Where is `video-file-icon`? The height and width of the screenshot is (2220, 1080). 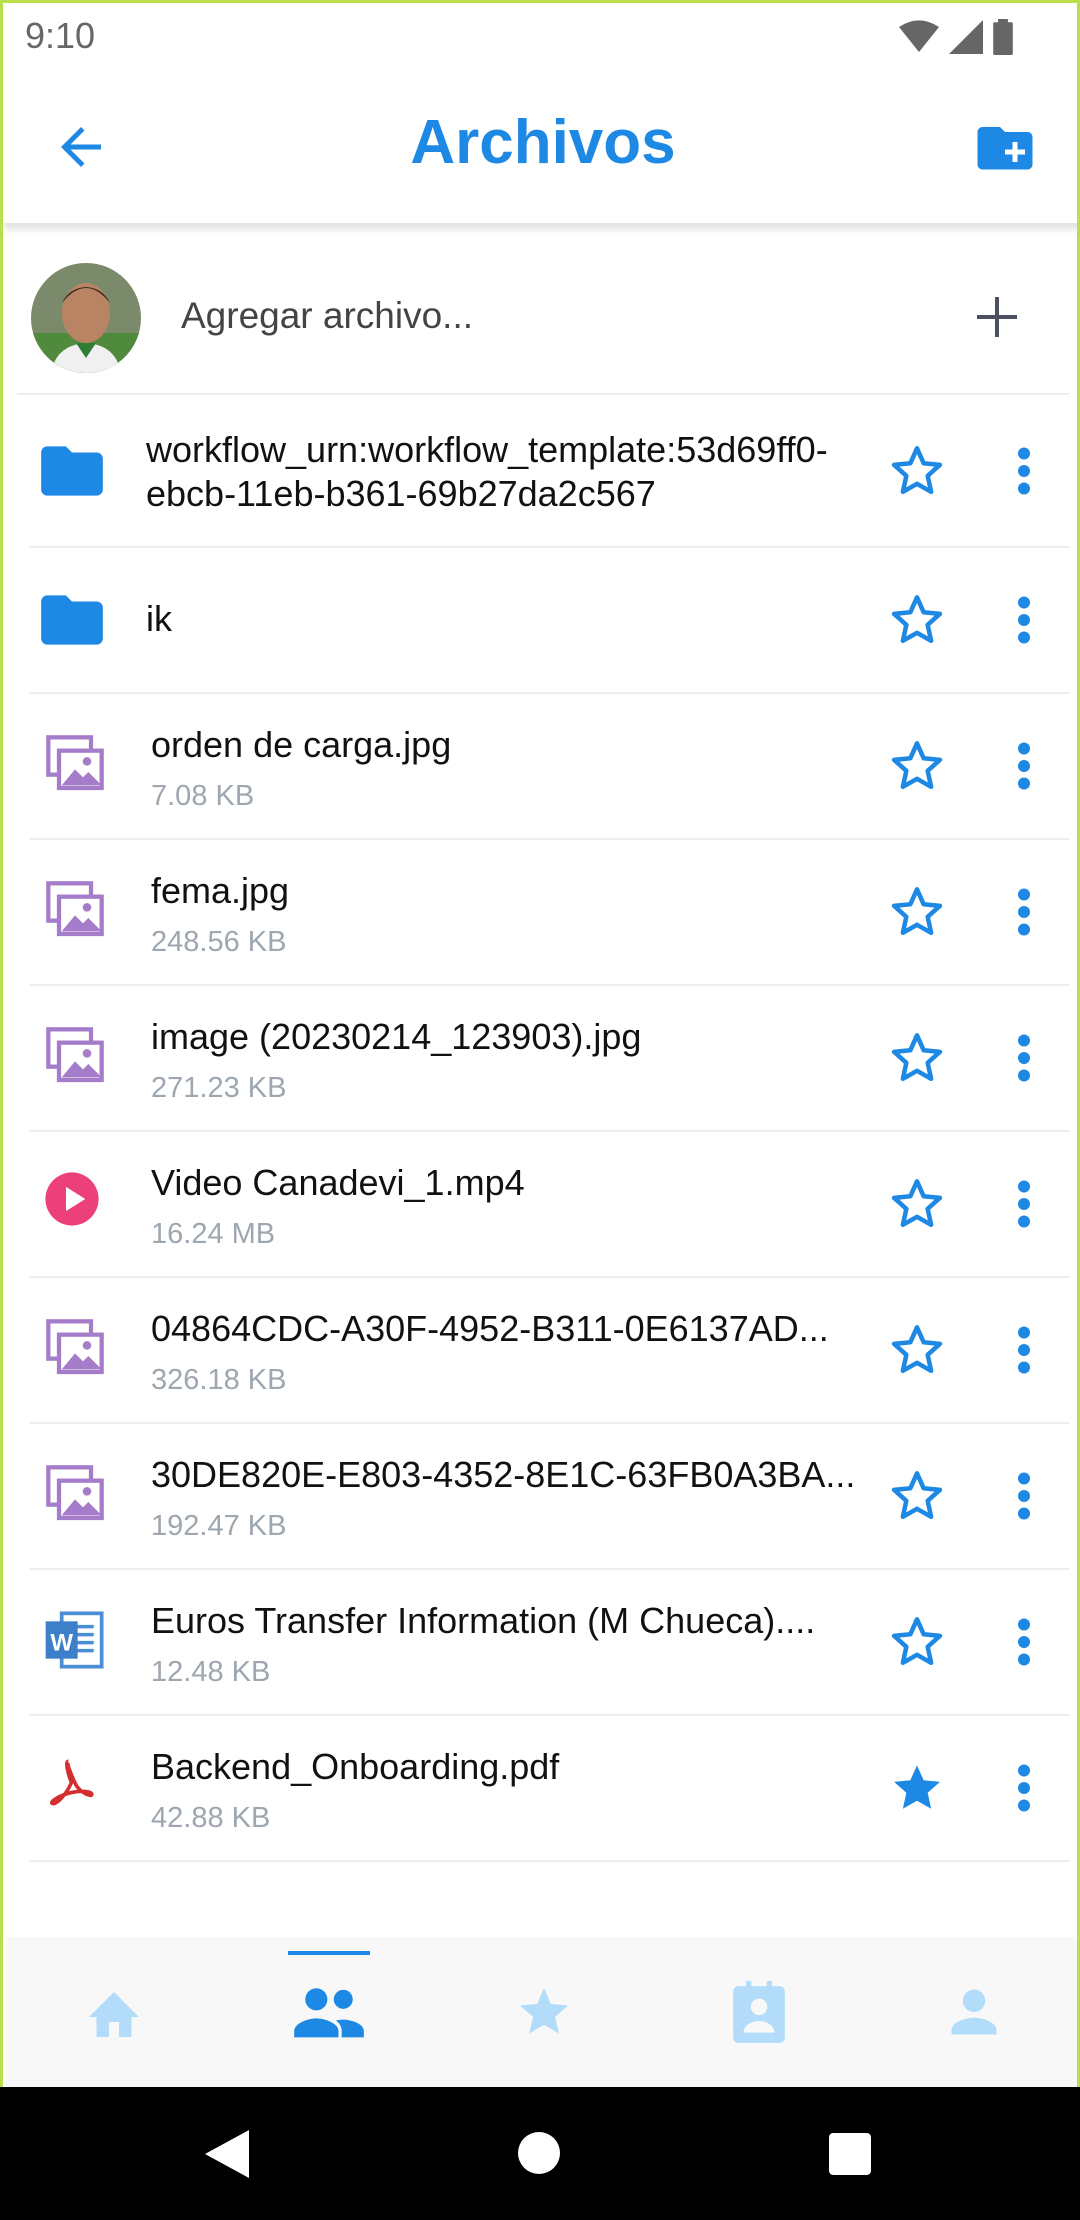
video-file-icon is located at coordinates (80, 1207).